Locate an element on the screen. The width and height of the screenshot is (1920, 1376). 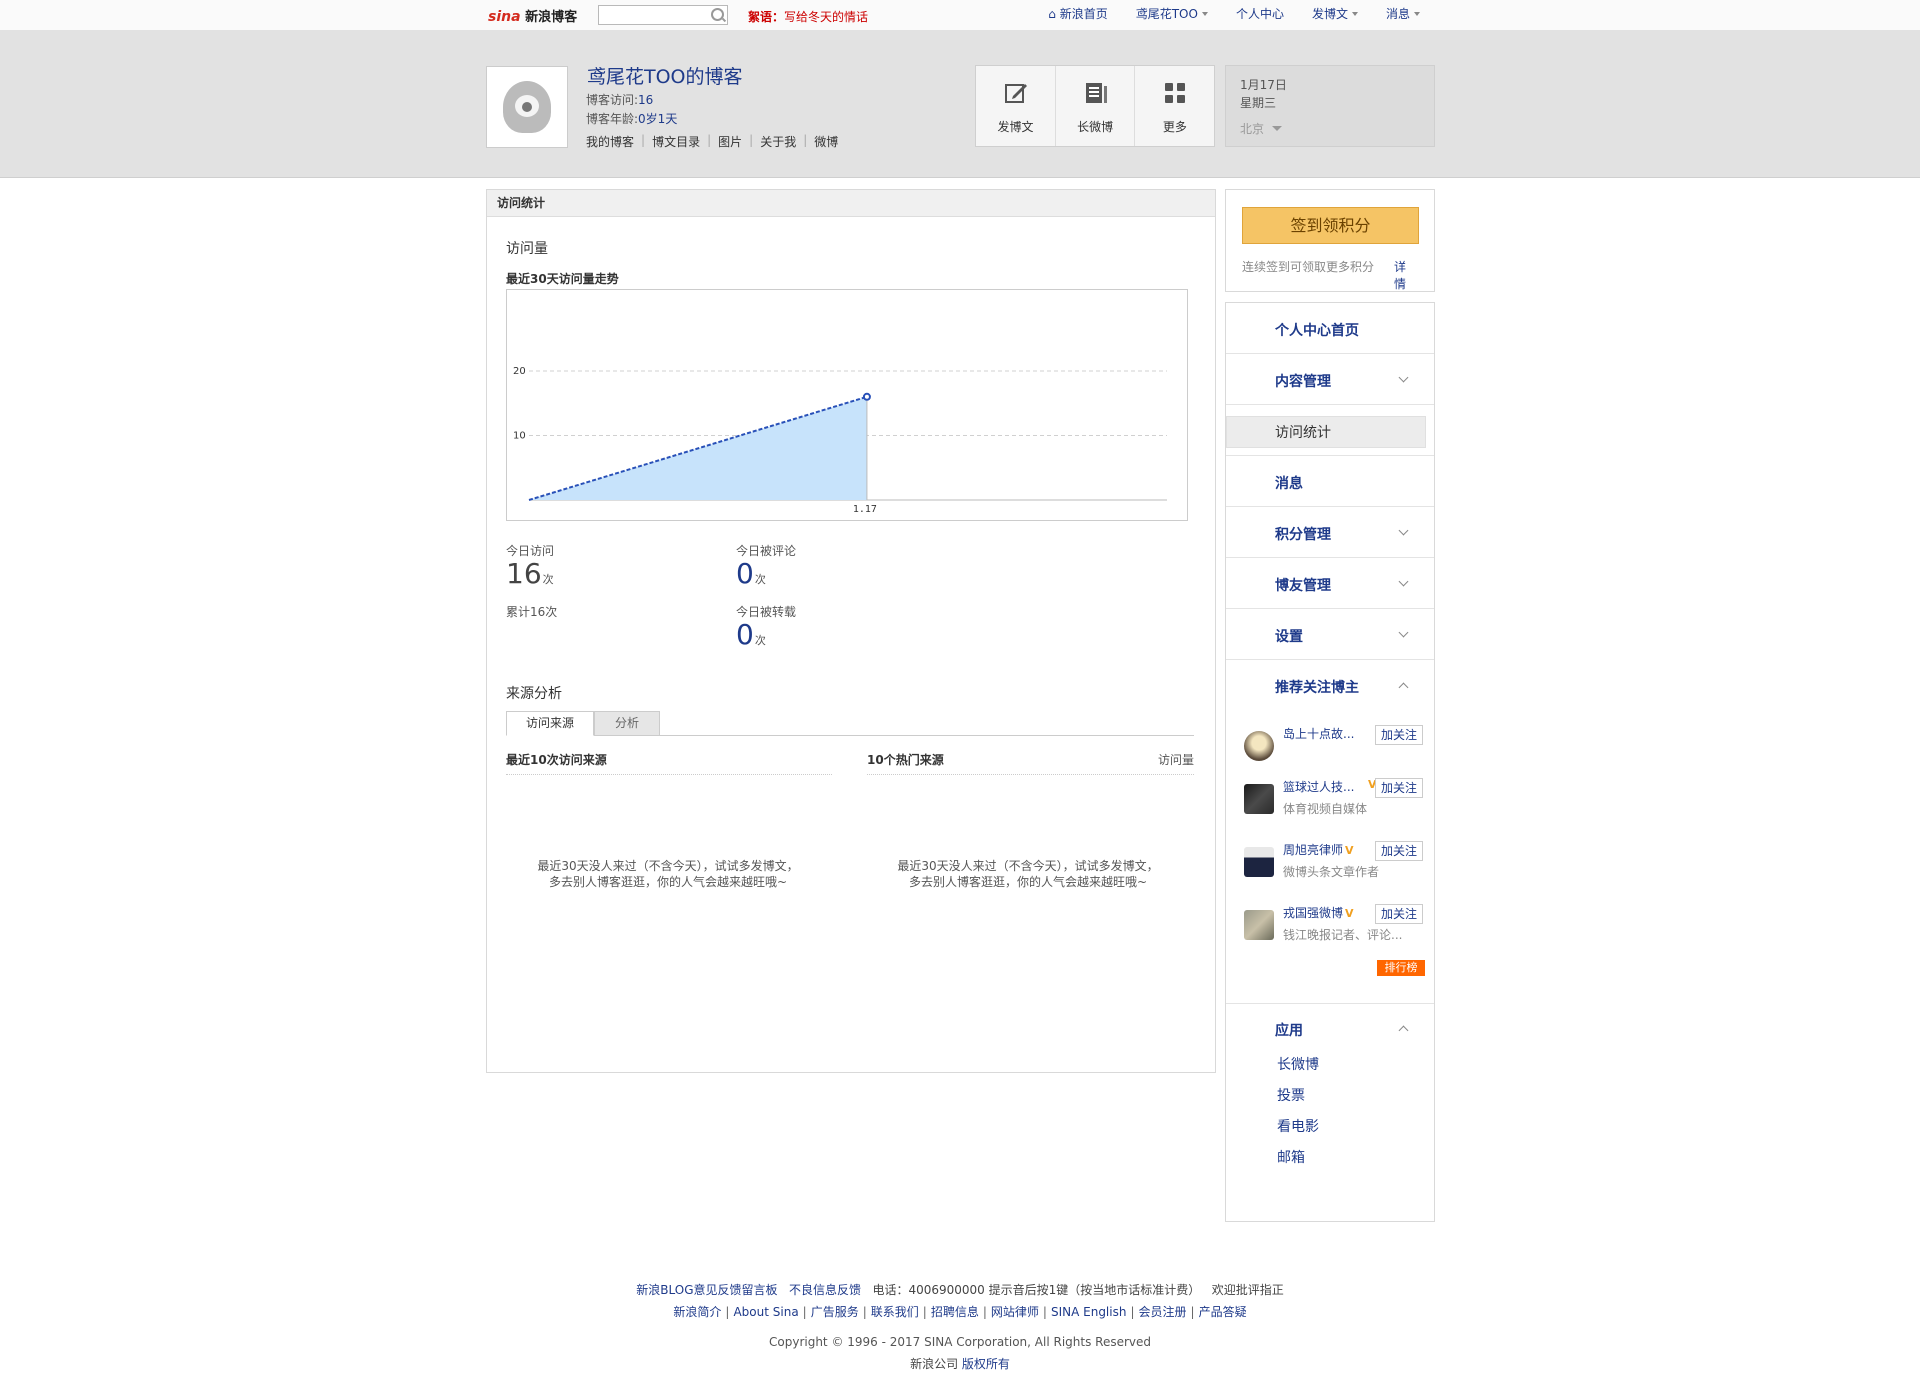
footer-company-text: 新浪公司 is located at coordinates (934, 1364).